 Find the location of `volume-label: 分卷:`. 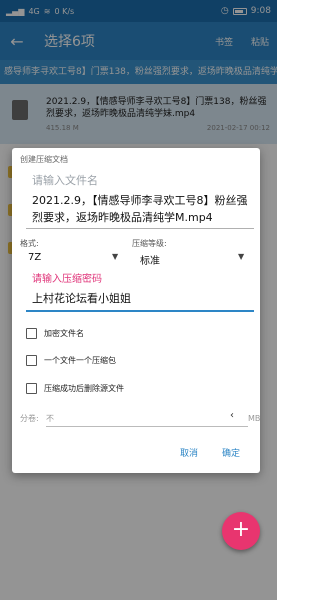

volume-label: 分卷: is located at coordinates (29, 418).